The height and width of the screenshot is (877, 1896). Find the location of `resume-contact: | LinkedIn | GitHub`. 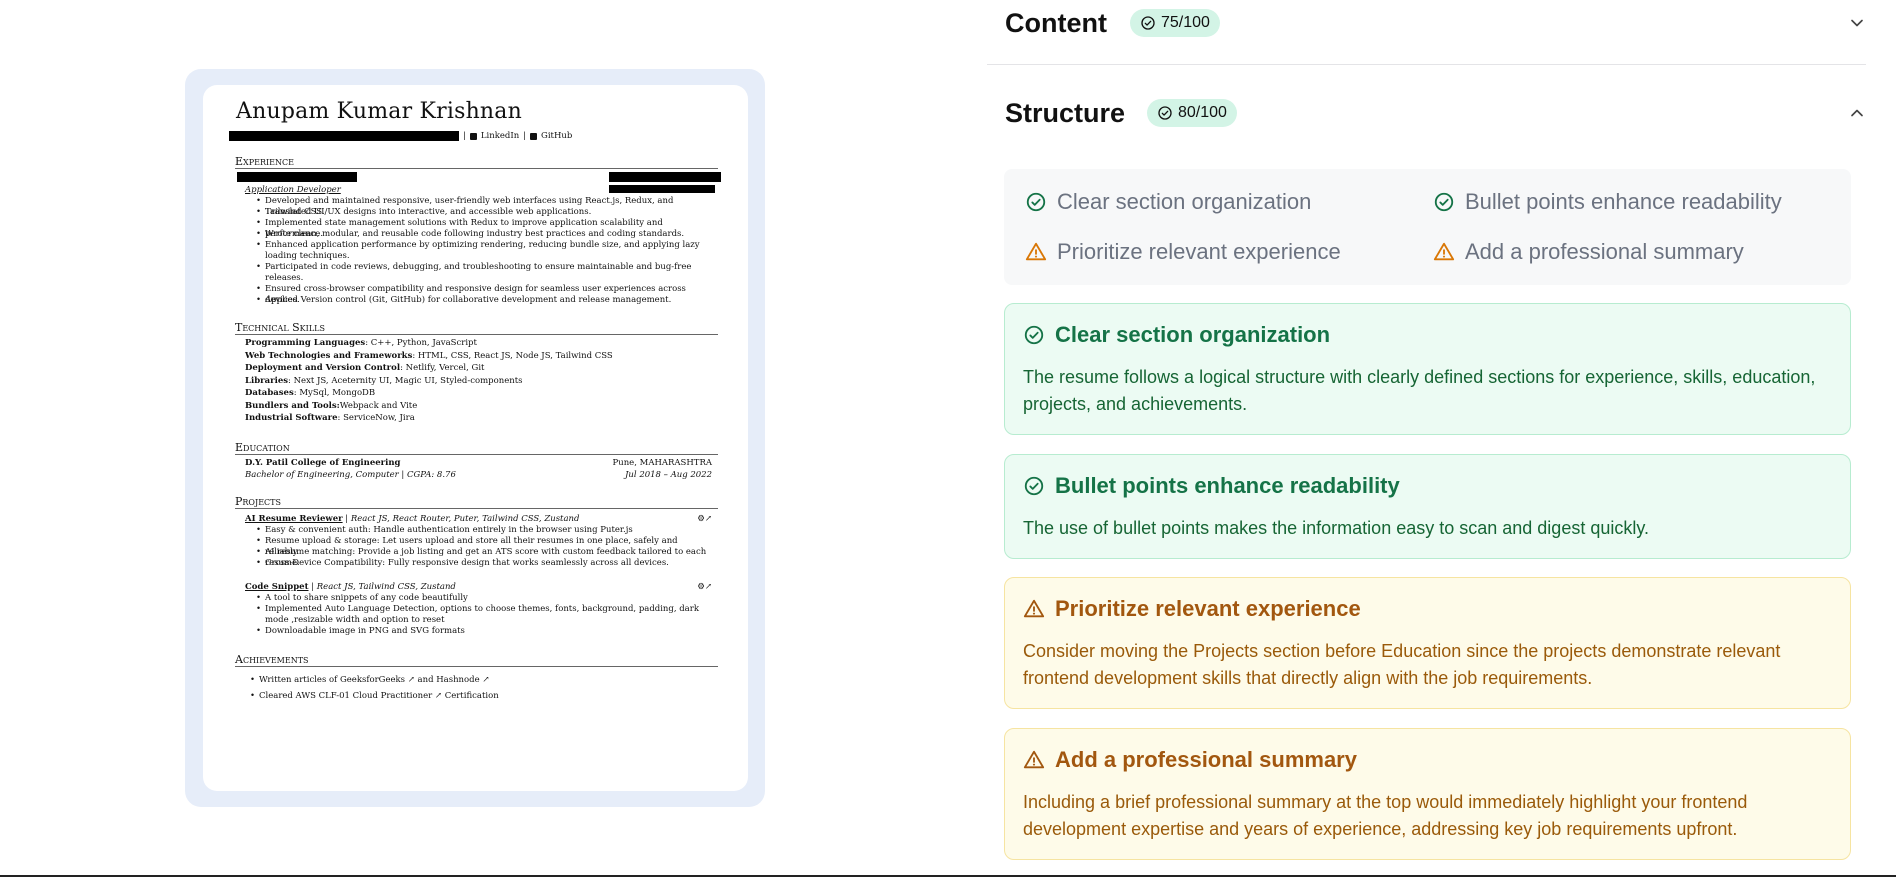

resume-contact: | LinkedIn | GitHub is located at coordinates (400, 136).